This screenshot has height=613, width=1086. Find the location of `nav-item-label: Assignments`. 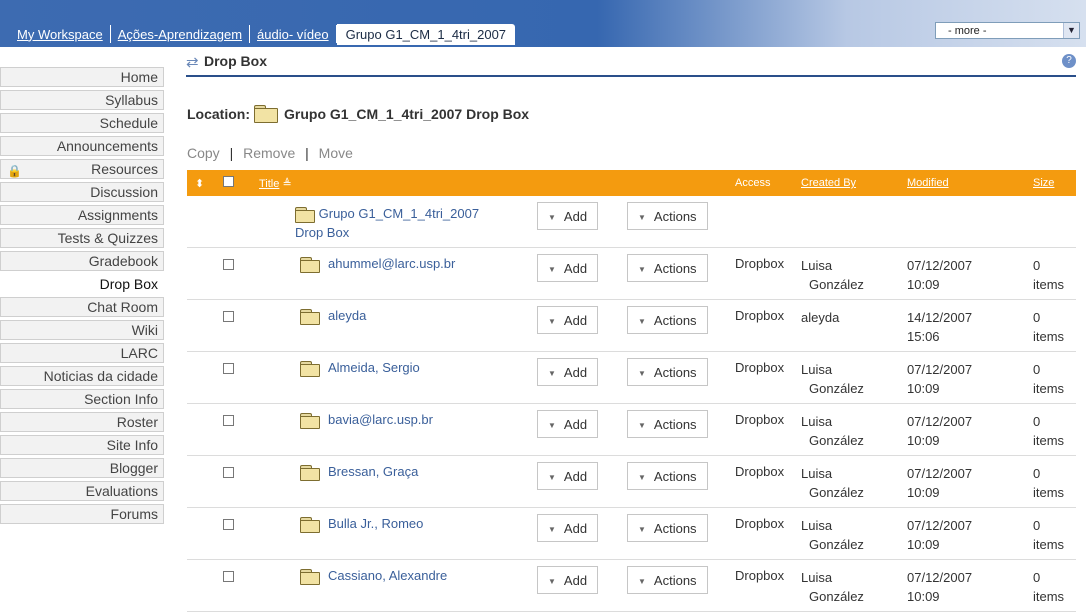

nav-item-label: Assignments is located at coordinates (117, 215).